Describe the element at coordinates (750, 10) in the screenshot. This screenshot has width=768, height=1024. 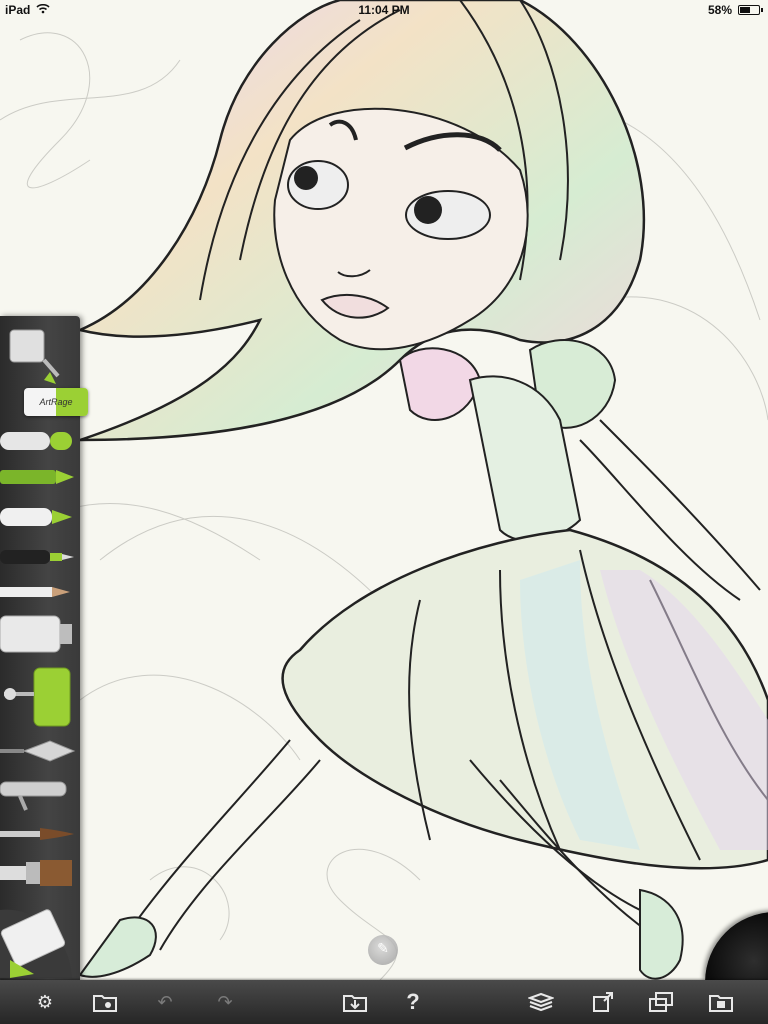
I see `battery-icon` at that location.